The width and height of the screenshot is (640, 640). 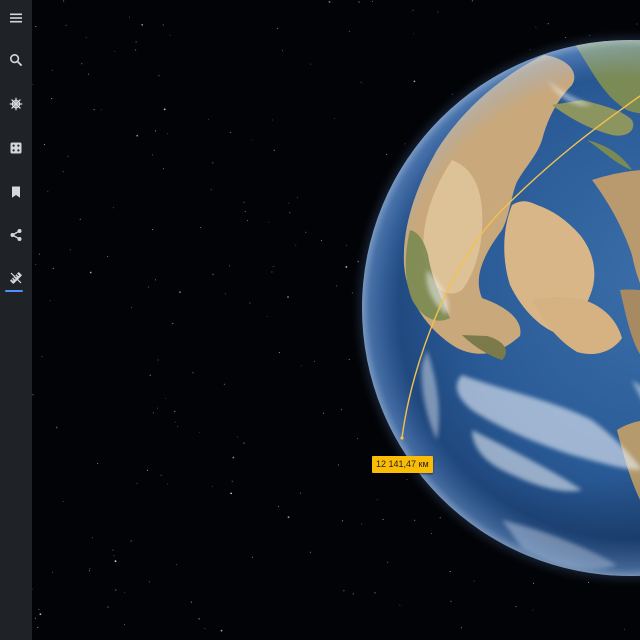 I want to click on voyager-button, so click(x=16, y=104).